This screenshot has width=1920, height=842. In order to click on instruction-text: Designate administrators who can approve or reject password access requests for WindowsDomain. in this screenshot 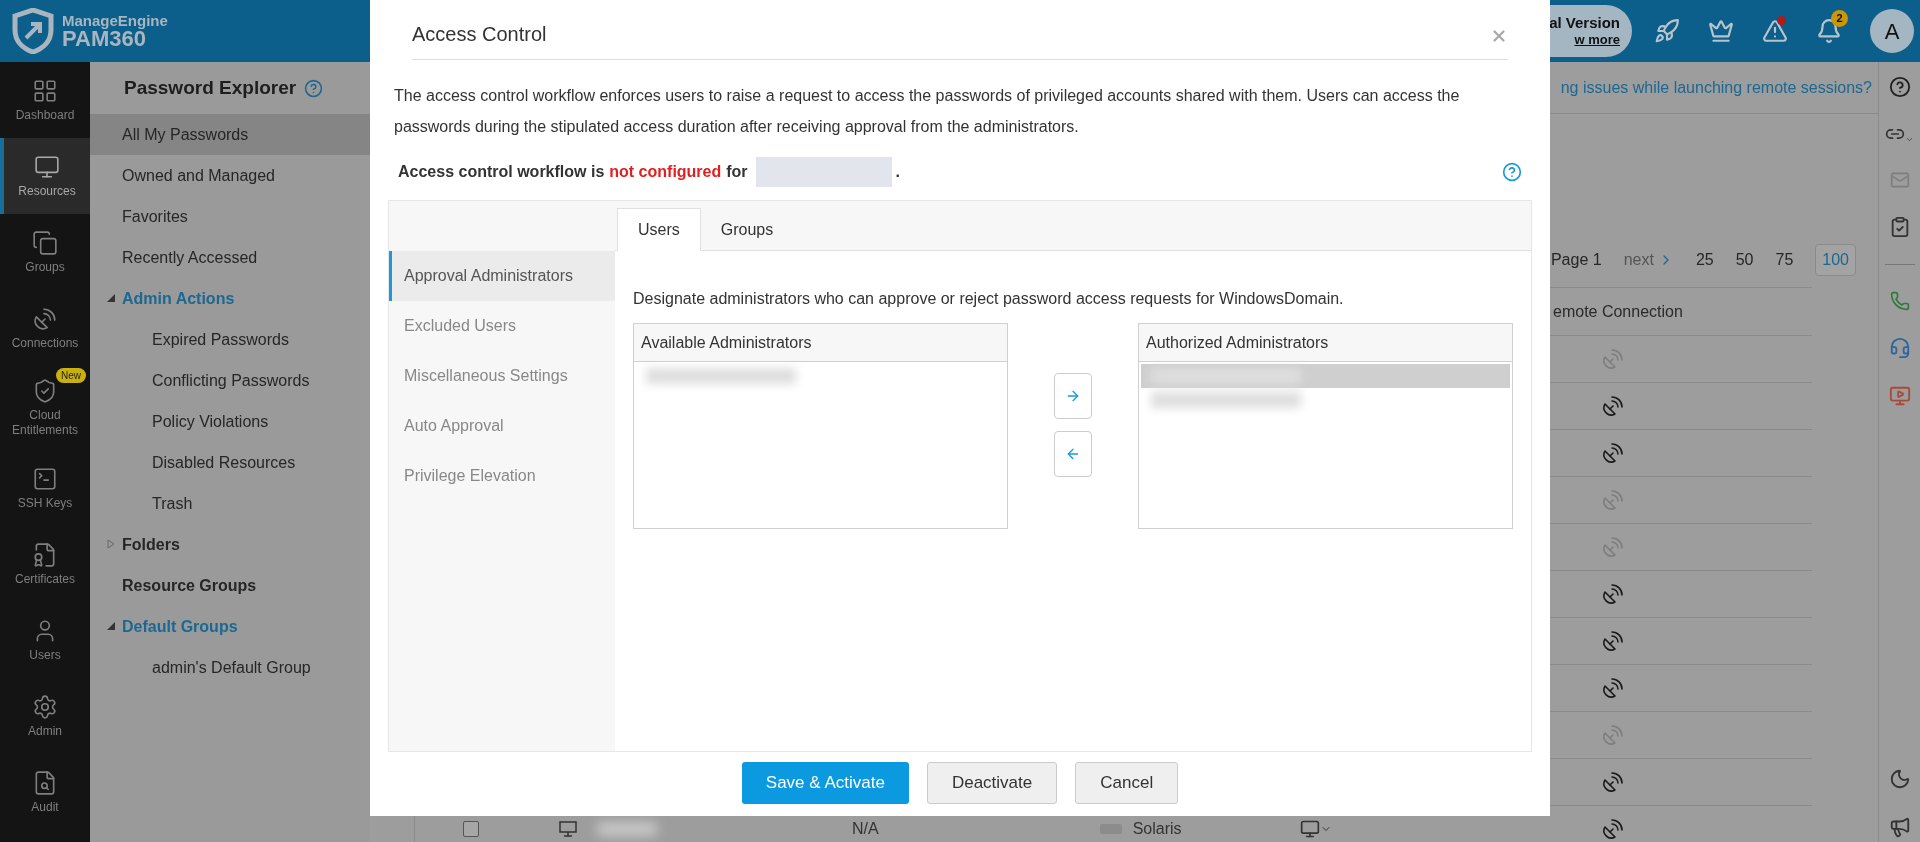, I will do `click(989, 299)`.